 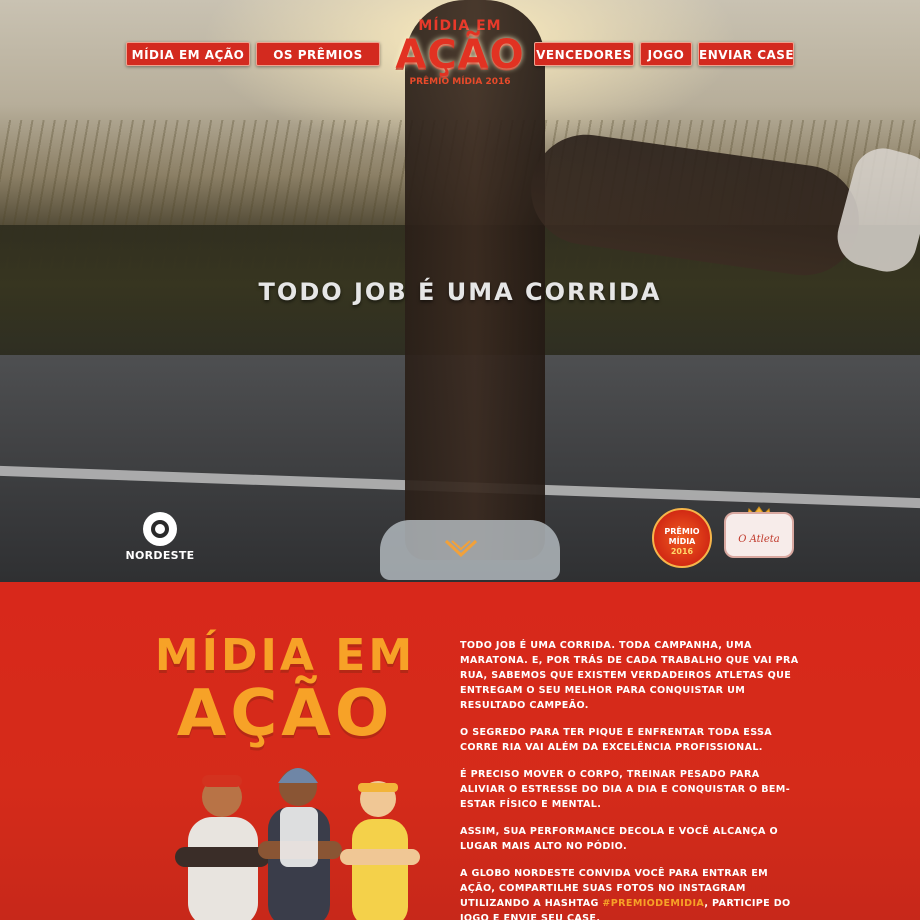 I want to click on section-title-line2: AÇÃO, so click(x=285, y=714).